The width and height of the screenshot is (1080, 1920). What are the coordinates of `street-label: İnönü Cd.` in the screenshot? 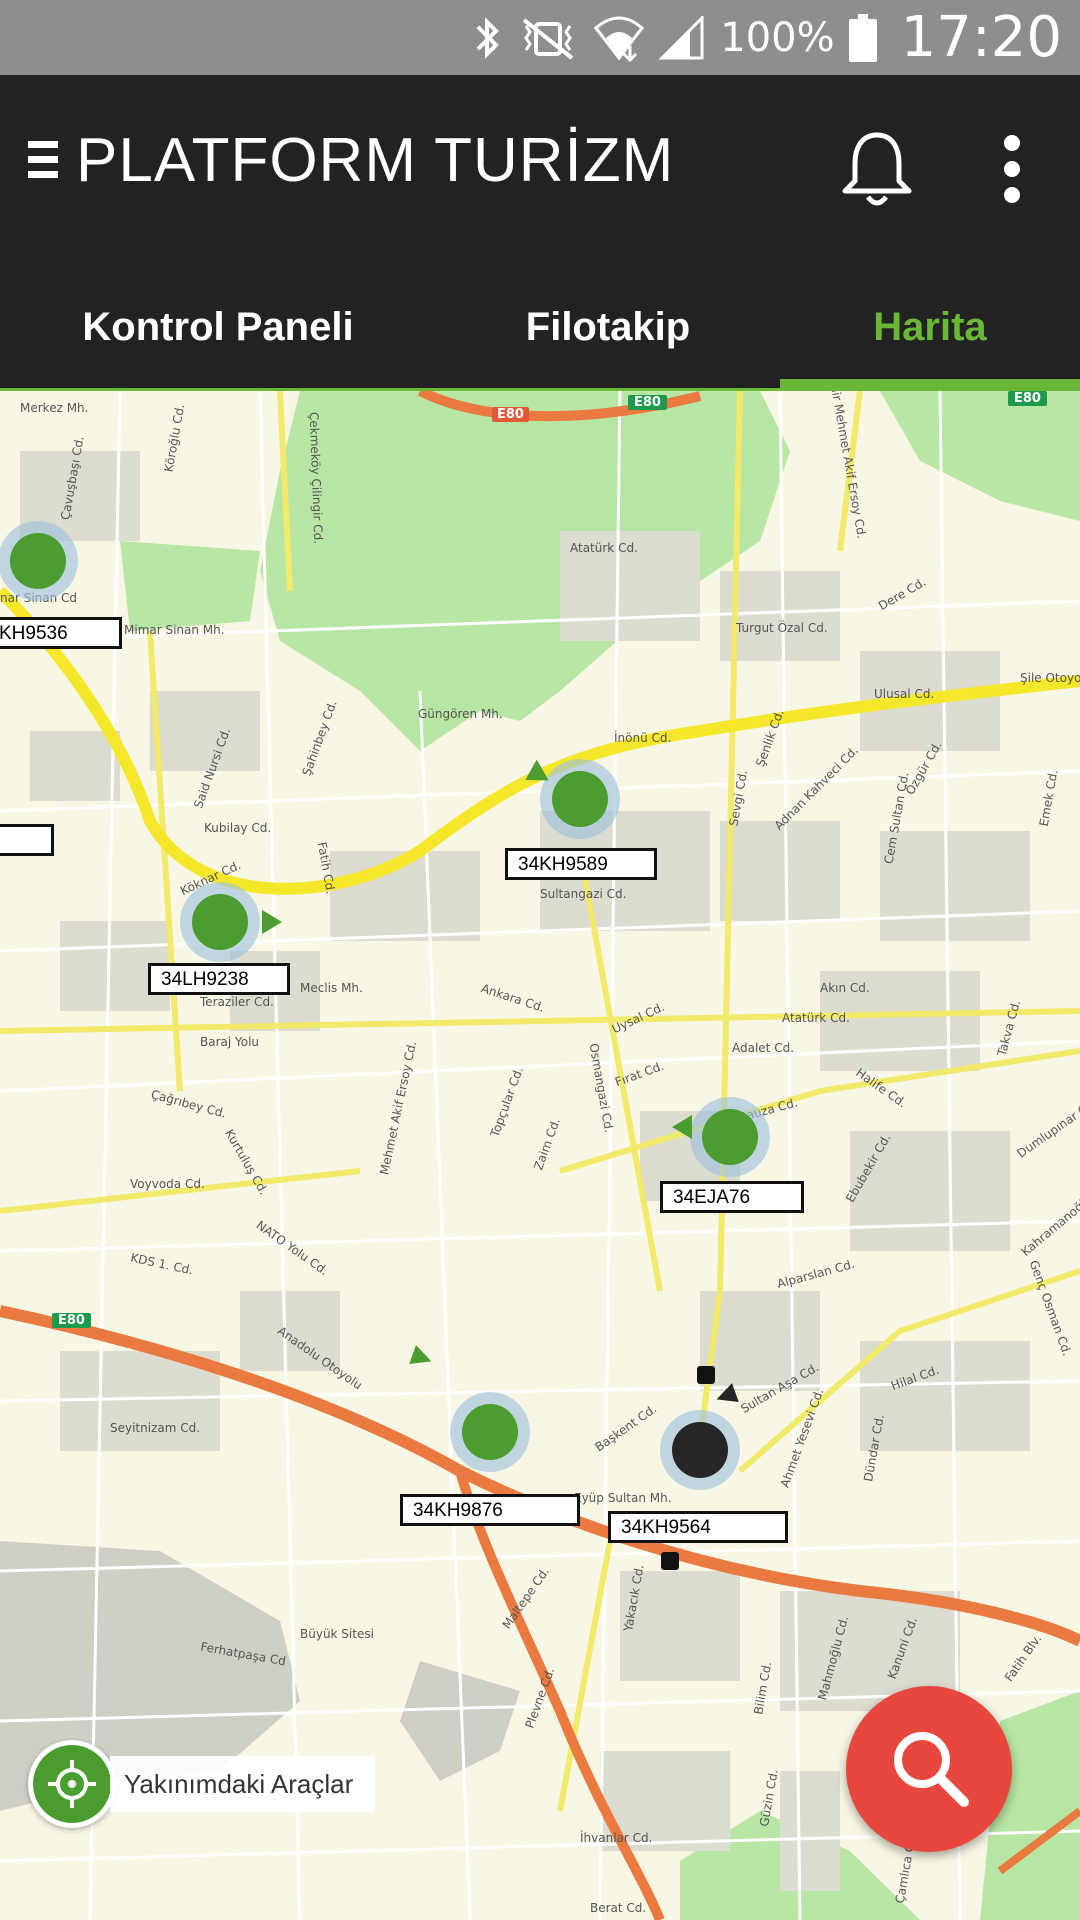 It's located at (643, 738).